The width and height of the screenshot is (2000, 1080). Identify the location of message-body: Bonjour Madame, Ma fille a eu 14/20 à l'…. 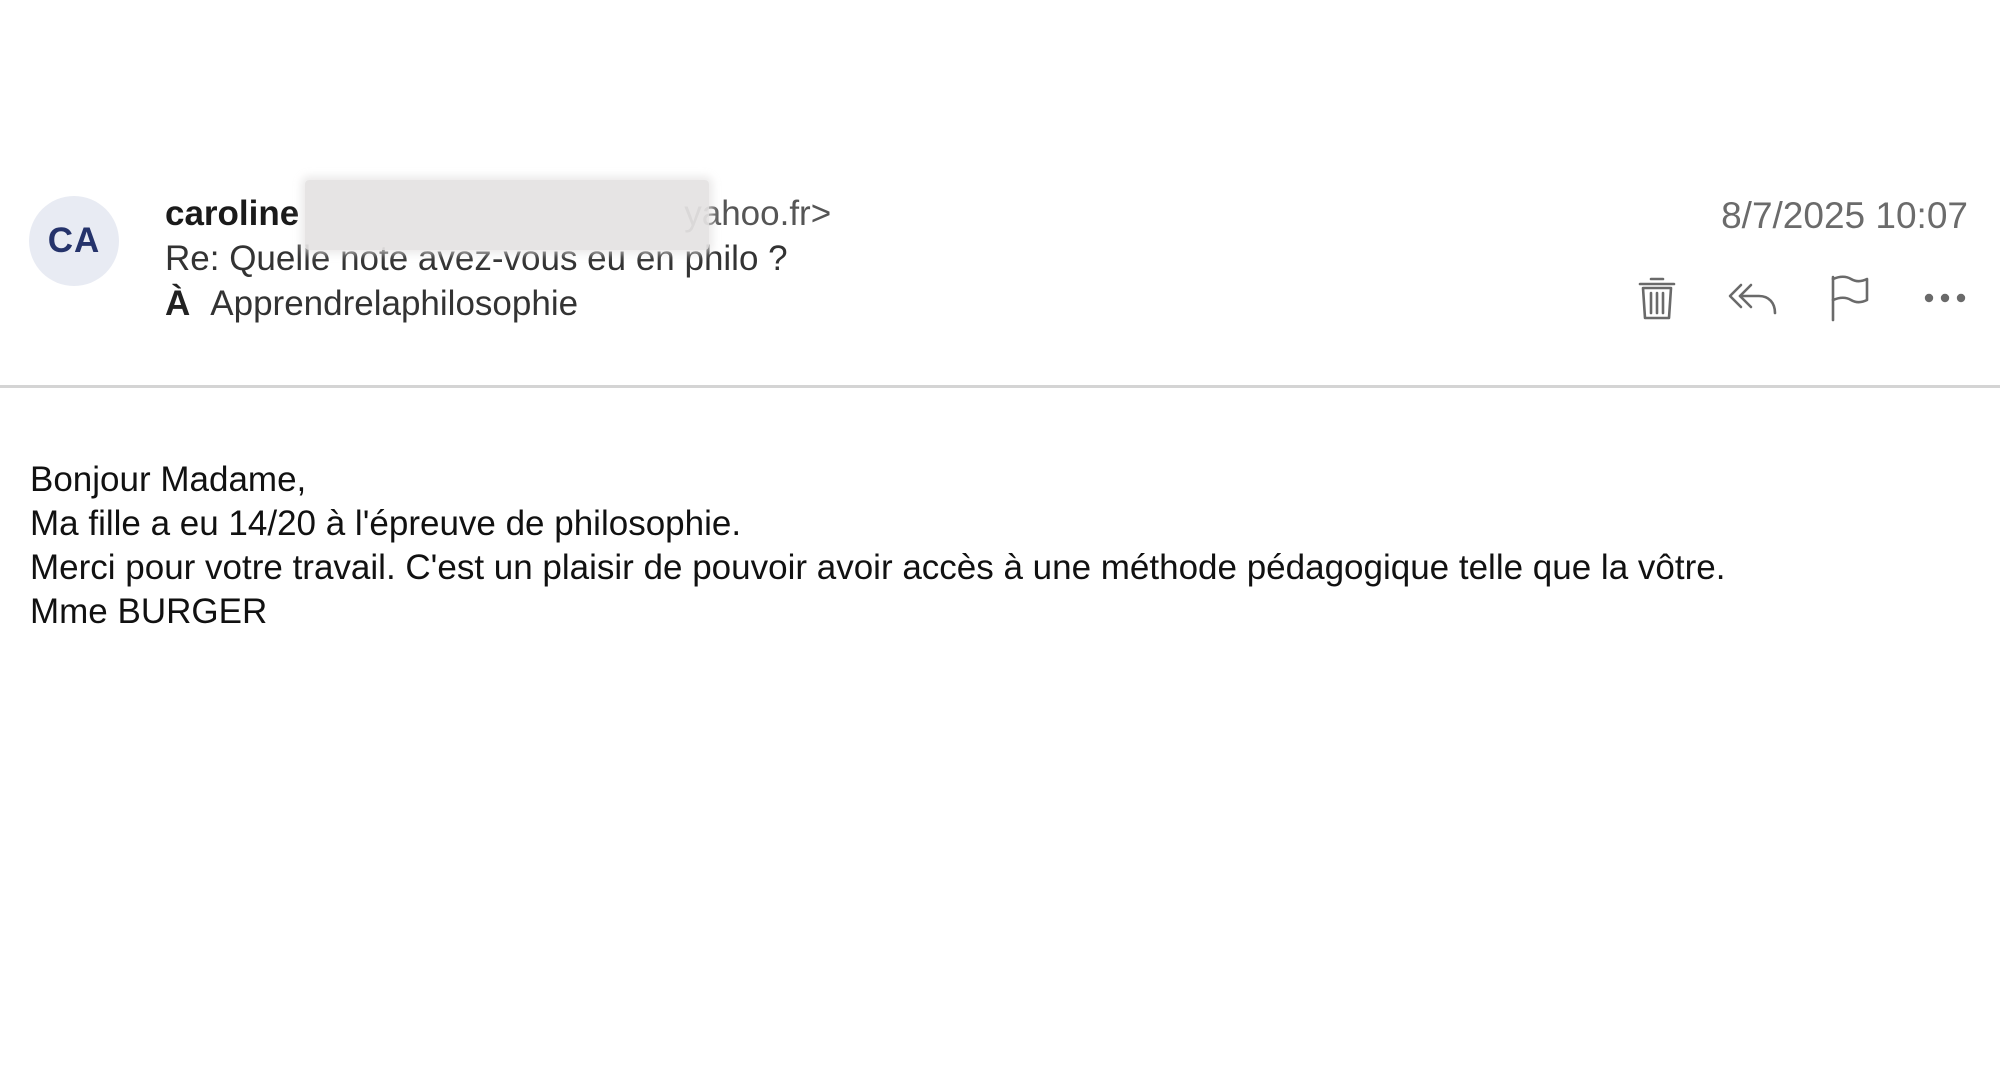
(945, 546).